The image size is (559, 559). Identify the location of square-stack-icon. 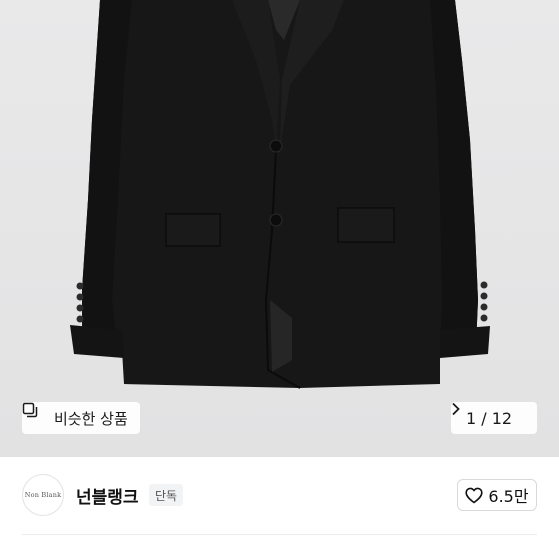
(35, 414).